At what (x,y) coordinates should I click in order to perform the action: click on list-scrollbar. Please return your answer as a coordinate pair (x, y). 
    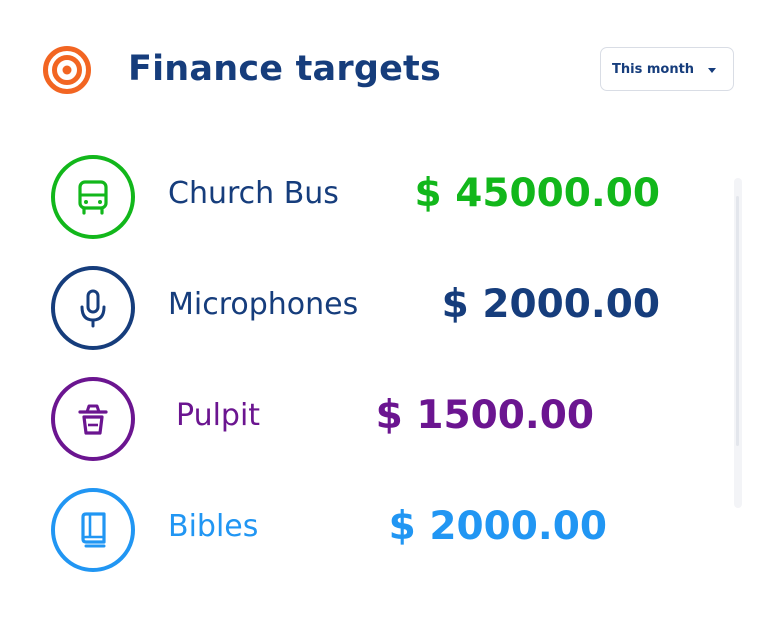
    Looking at the image, I should click on (738, 343).